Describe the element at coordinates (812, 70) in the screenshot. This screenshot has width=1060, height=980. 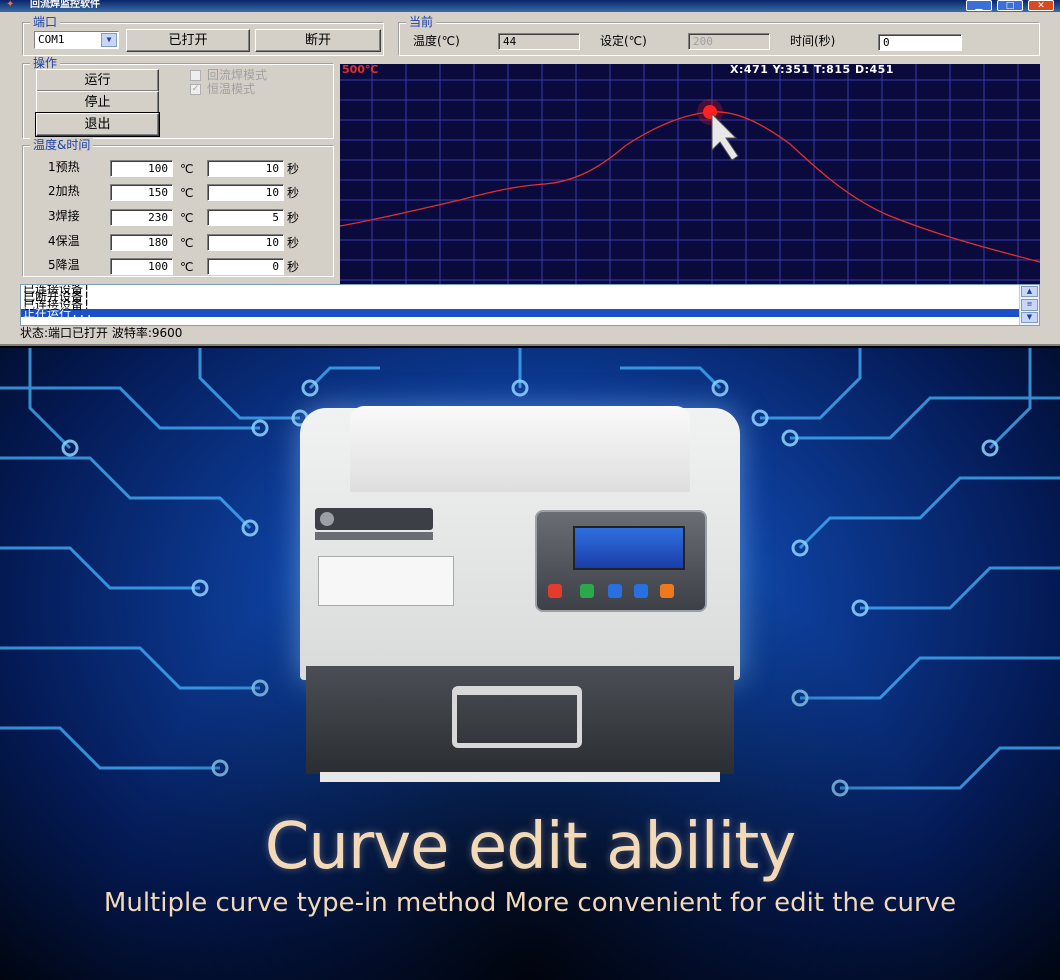
I see `chart-coordinate-readout: X:471 Y:351 T:815 D:451` at that location.